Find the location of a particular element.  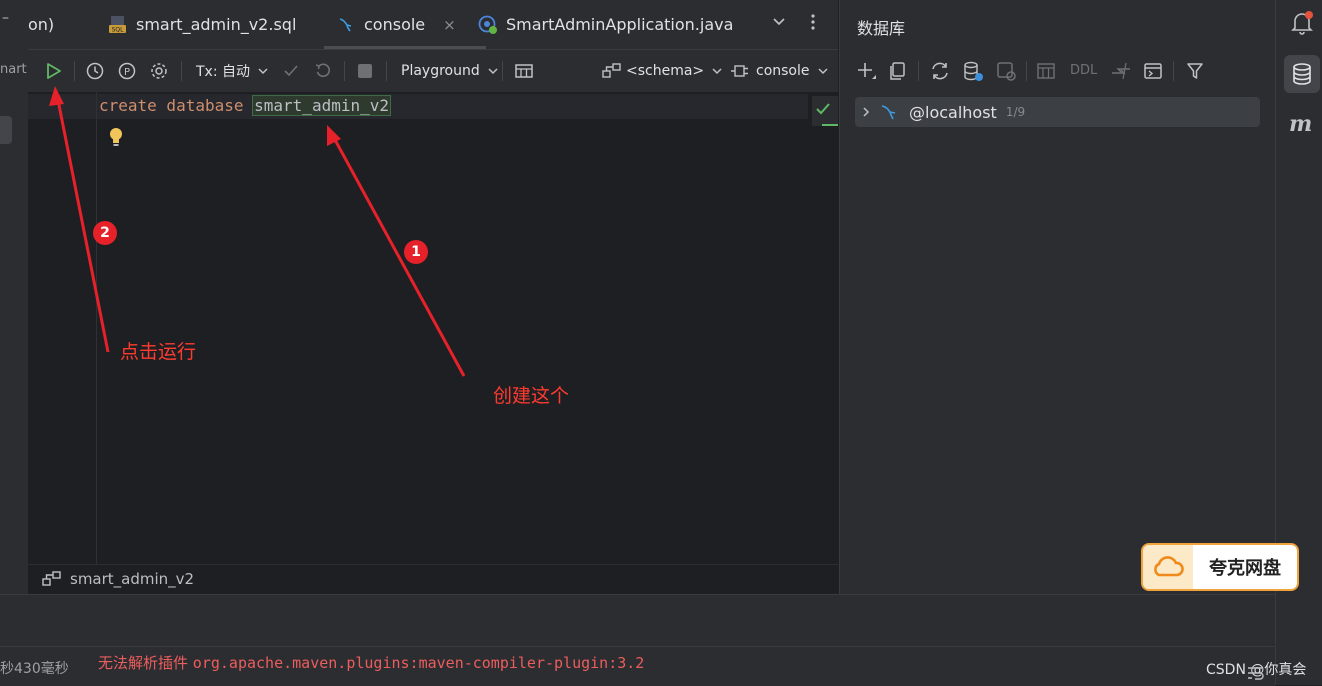

annotation-badge-1: 1 is located at coordinates (416, 252).